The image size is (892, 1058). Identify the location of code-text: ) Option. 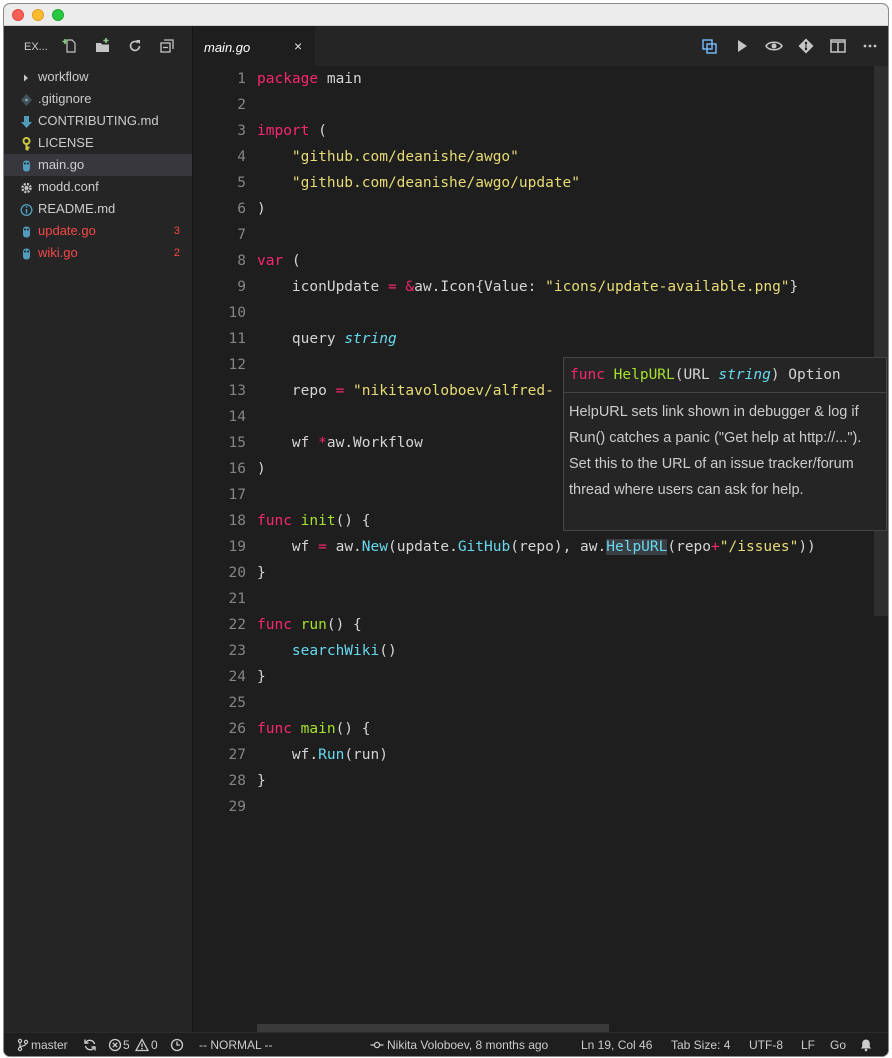
(805, 375).